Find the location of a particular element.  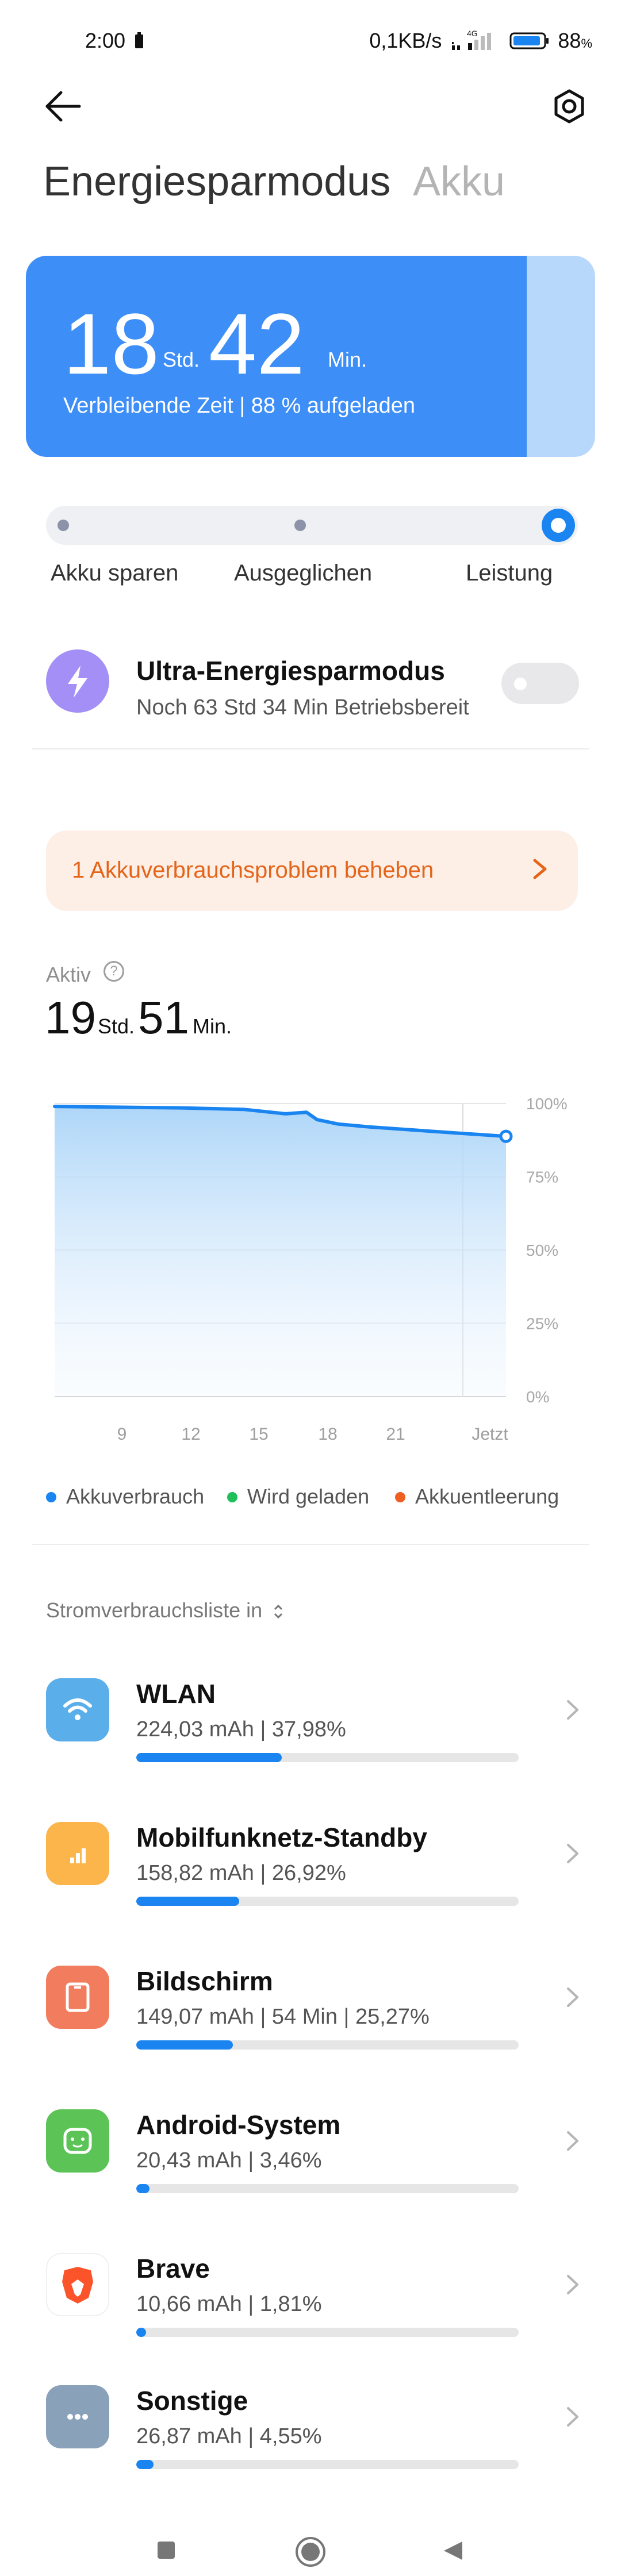

recents-square-icon is located at coordinates (166, 2550).